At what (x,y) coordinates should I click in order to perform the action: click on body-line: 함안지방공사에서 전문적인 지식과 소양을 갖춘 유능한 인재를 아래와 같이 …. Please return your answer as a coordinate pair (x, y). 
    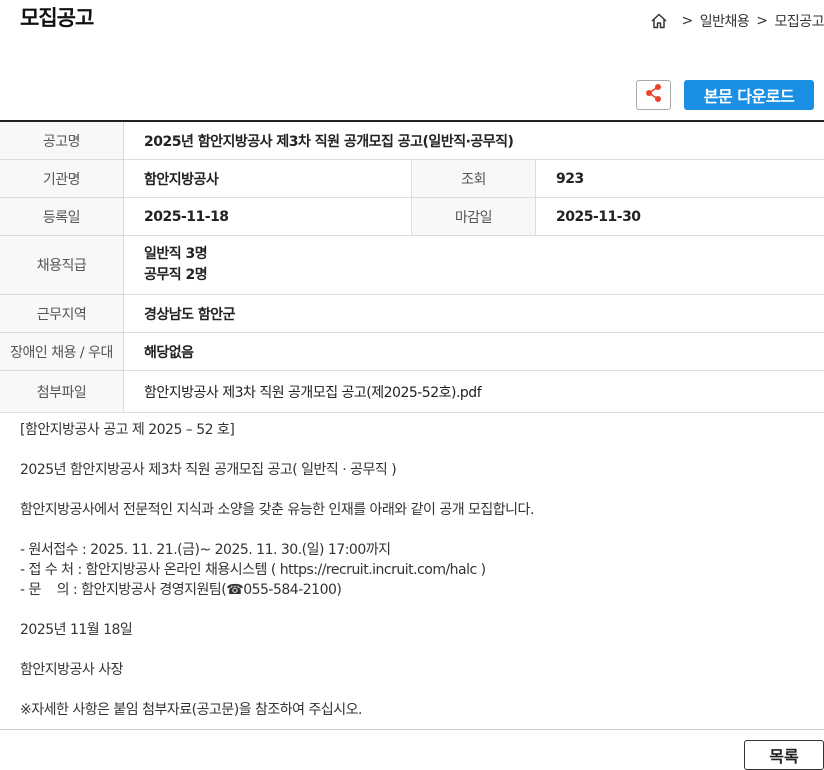
    Looking at the image, I should click on (277, 510).